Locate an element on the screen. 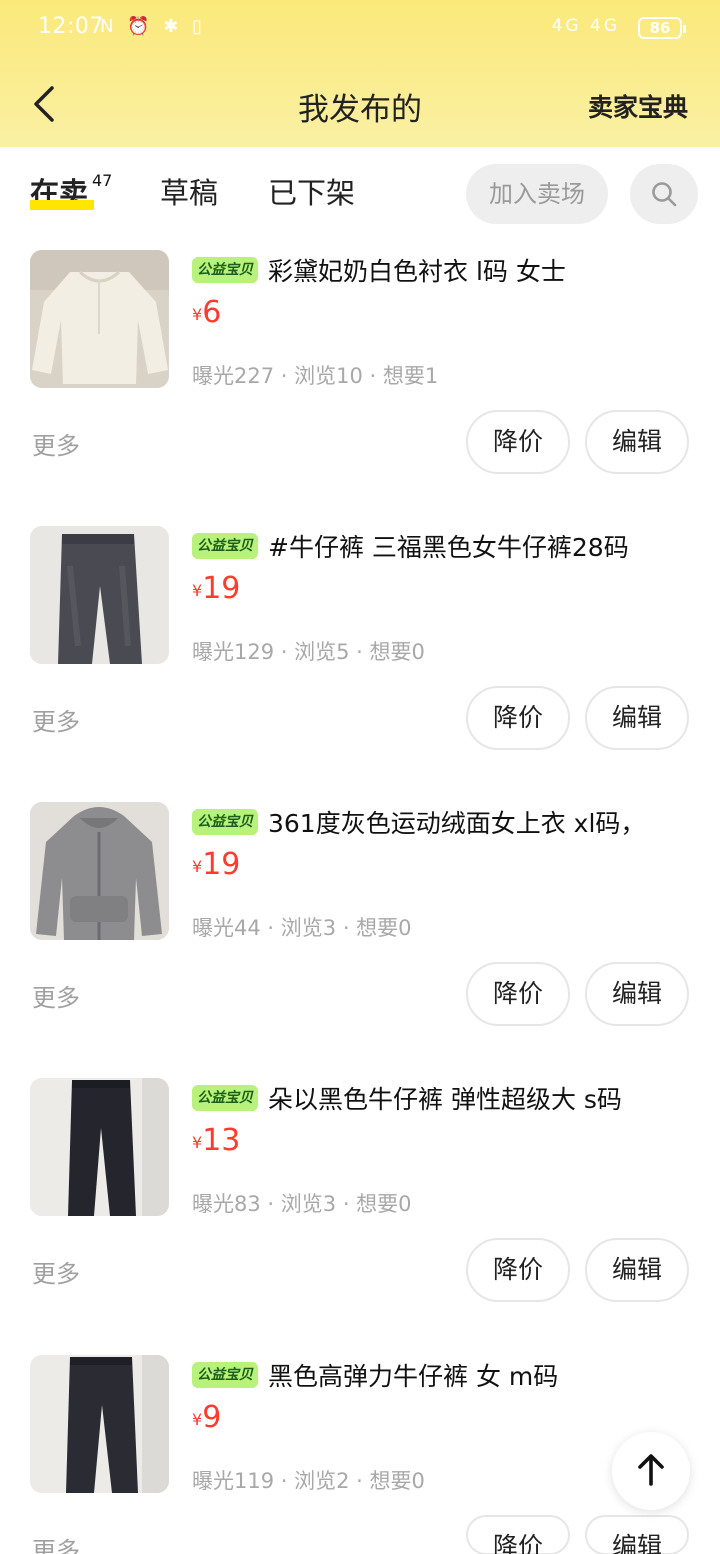 This screenshot has height=1554, width=720. blouse-image is located at coordinates (99, 319).